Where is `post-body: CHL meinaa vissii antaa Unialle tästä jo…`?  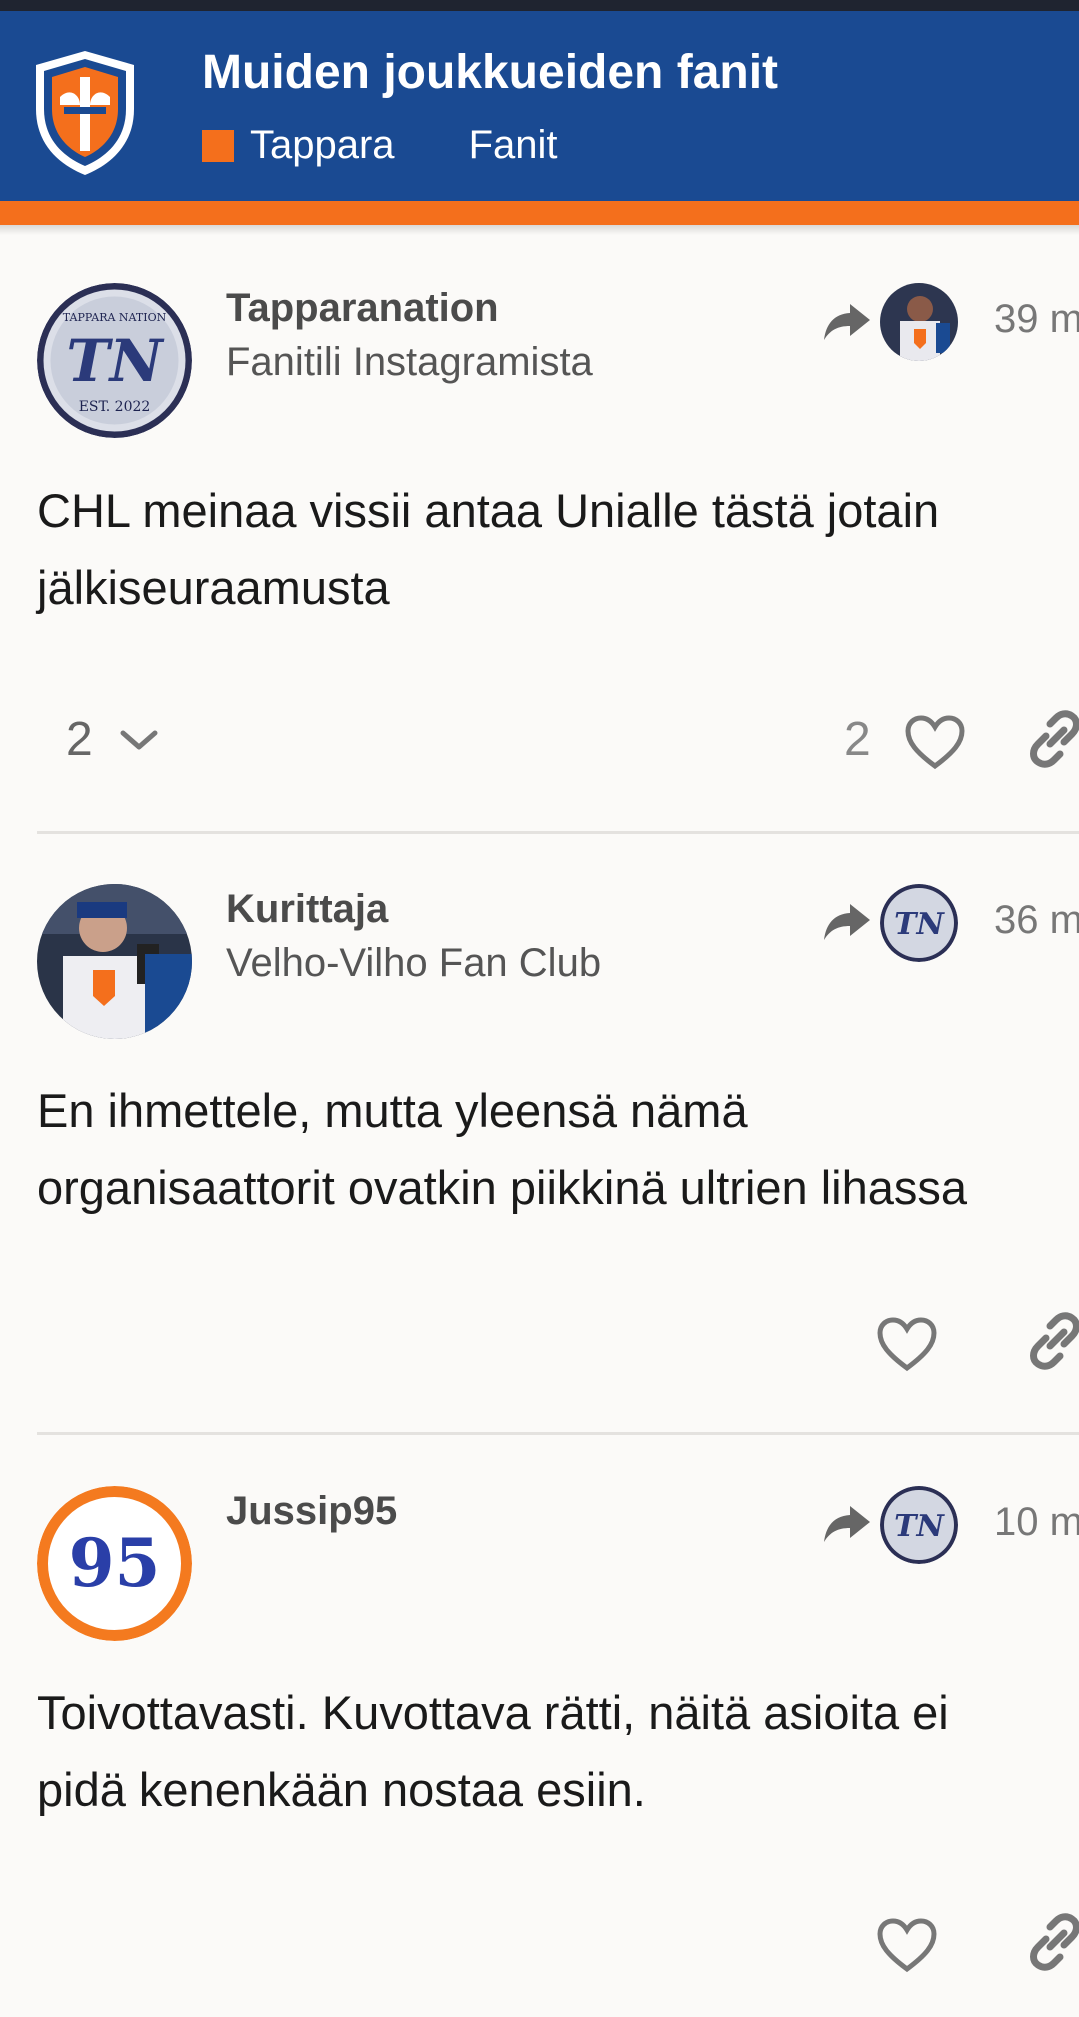
post-body: CHL meinaa vissii antaa Unialle tästä jo… is located at coordinates (488, 549).